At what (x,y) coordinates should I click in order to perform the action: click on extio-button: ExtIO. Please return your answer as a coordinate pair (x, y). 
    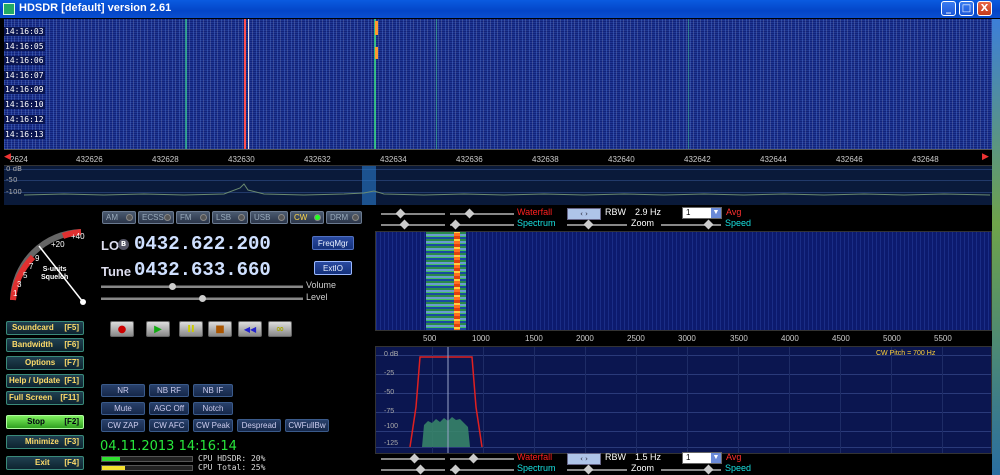
    Looking at the image, I should click on (333, 268).